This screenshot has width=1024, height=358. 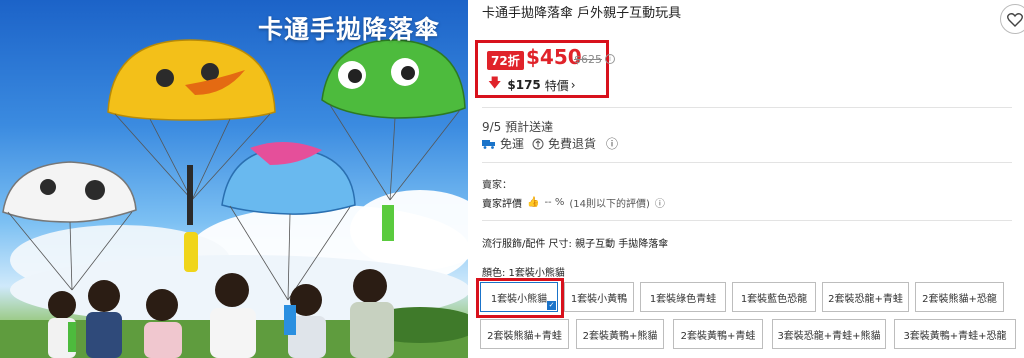 I want to click on option-label: 2套裝恐龍+青蛙, so click(x=865, y=299).